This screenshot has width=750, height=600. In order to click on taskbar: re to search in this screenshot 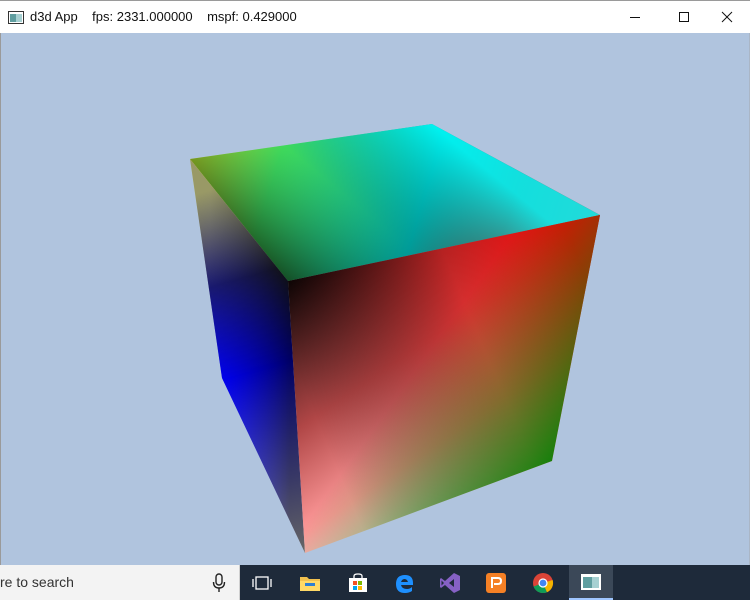, I will do `click(375, 582)`.